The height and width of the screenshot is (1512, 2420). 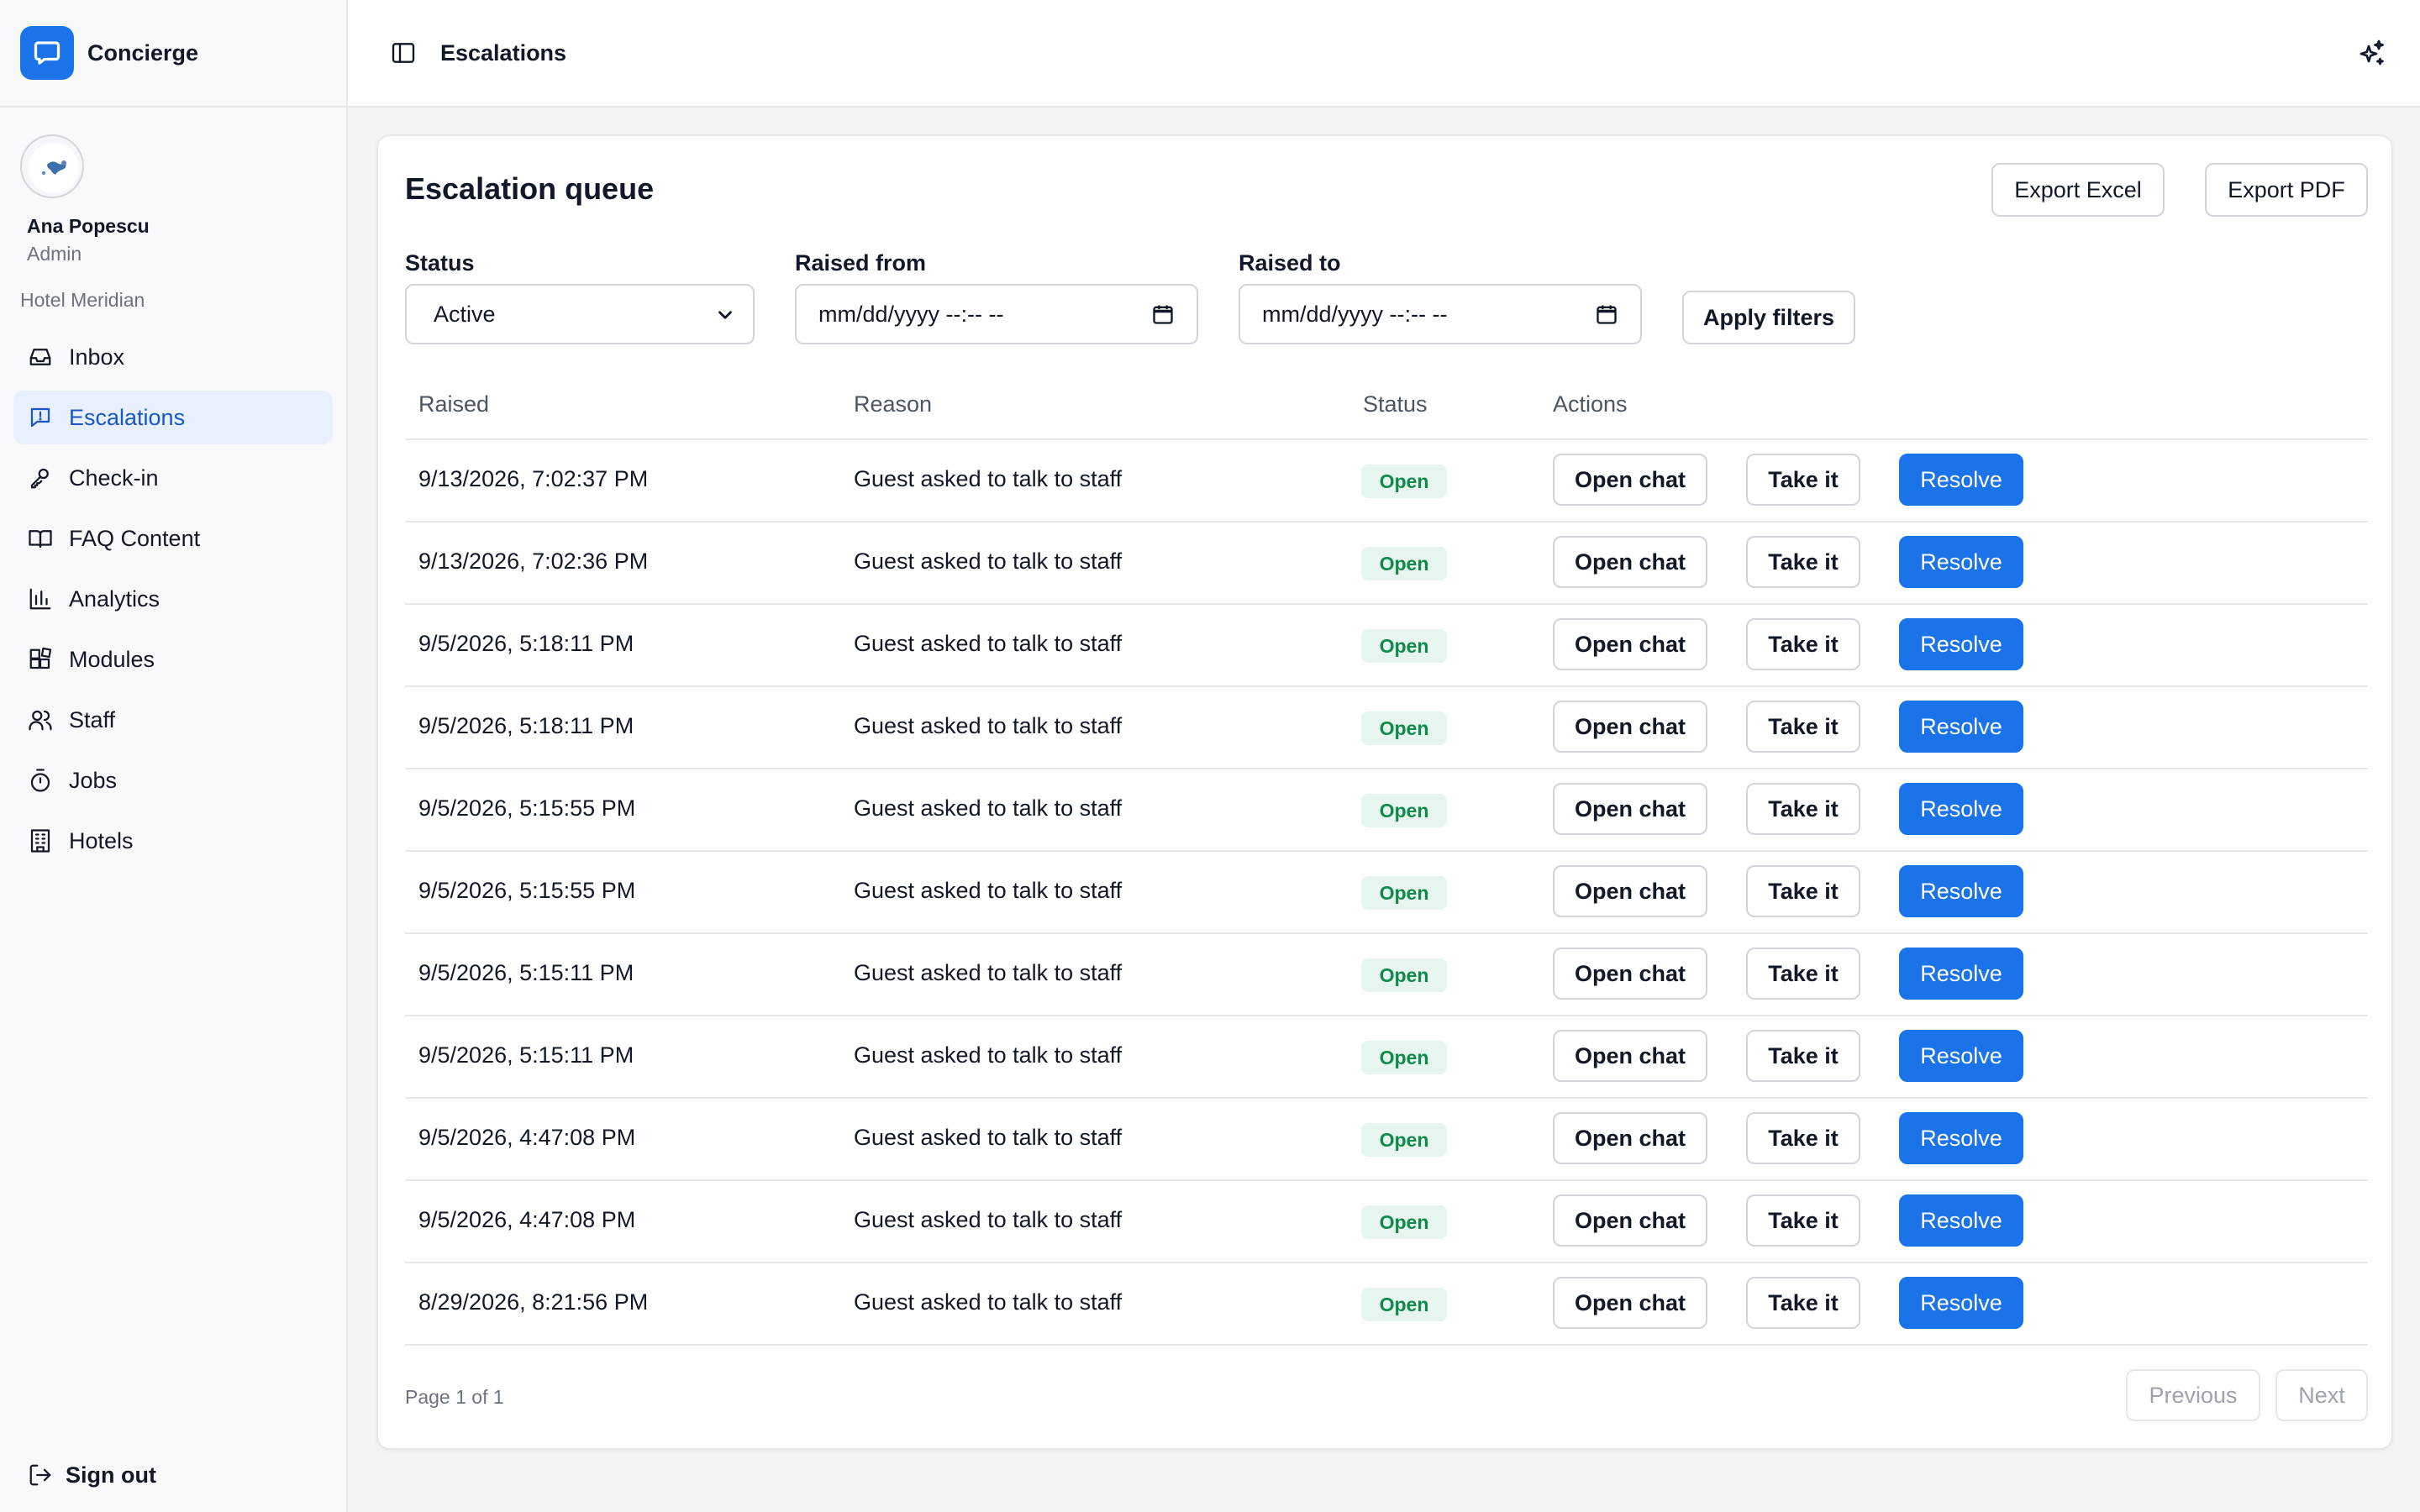 I want to click on profile: Ana Popescu Admin Hotel Meridian, so click(x=173, y=210).